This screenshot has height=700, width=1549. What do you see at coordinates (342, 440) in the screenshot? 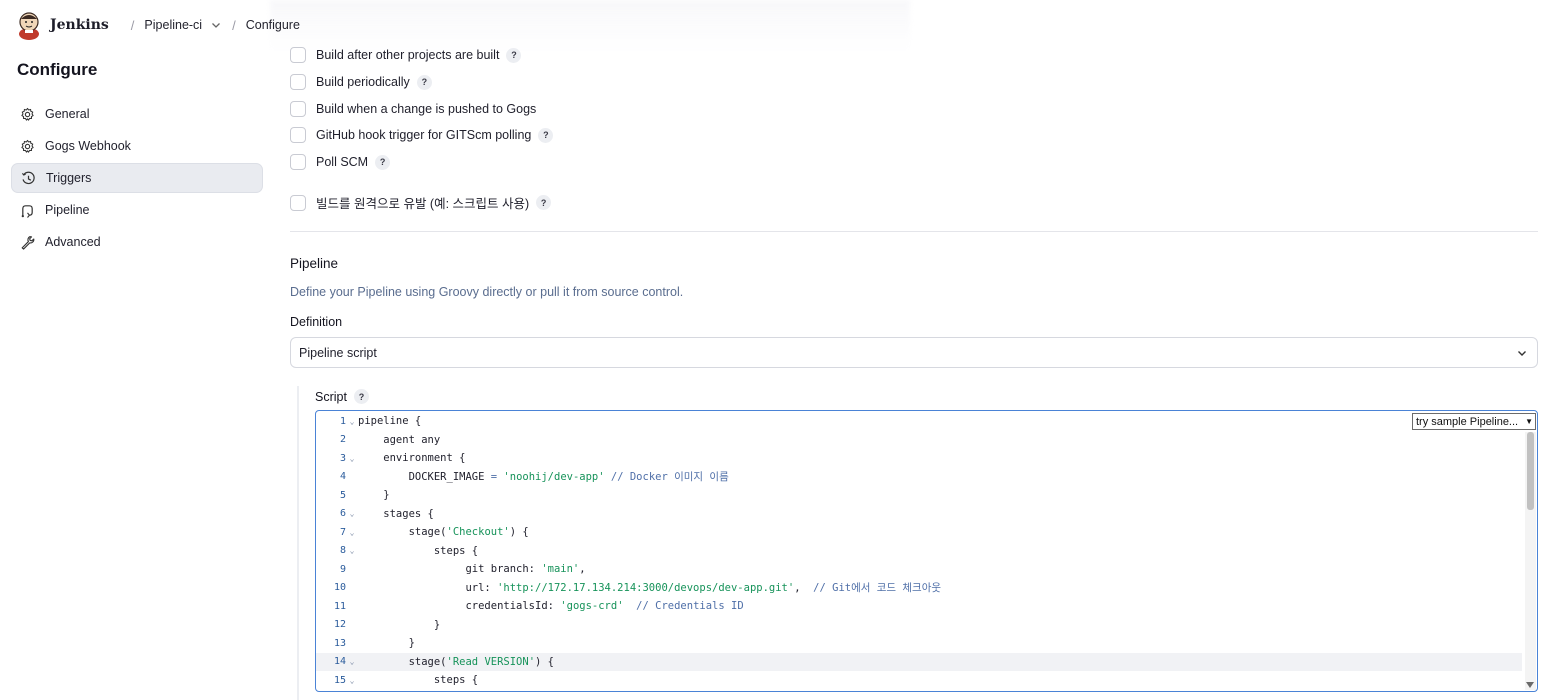
I see `line-number: 2` at bounding box center [342, 440].